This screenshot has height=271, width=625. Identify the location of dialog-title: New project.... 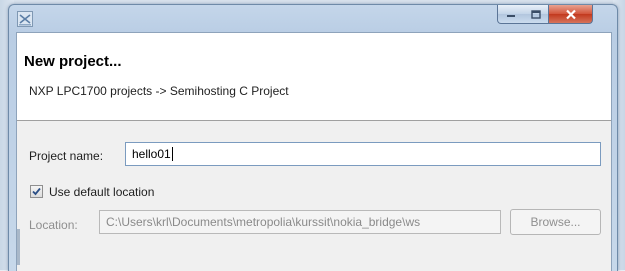
(73, 61).